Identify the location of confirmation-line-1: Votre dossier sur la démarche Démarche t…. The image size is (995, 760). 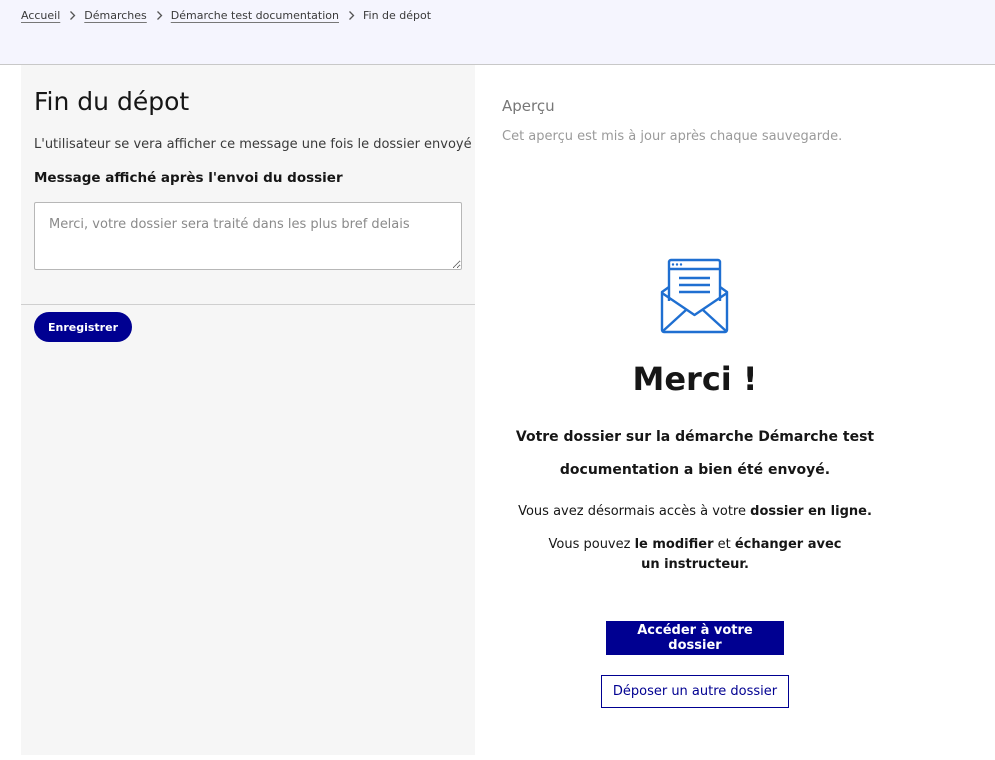
(695, 437).